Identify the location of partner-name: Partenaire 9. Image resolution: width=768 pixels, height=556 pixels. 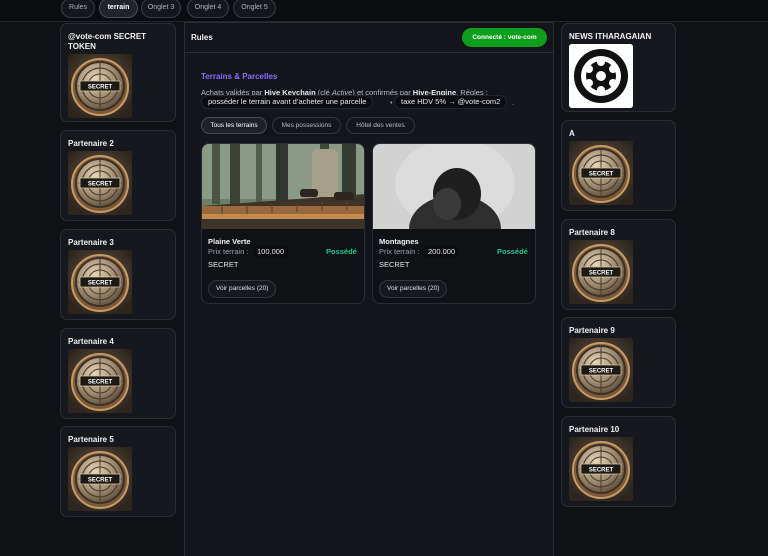
(592, 330).